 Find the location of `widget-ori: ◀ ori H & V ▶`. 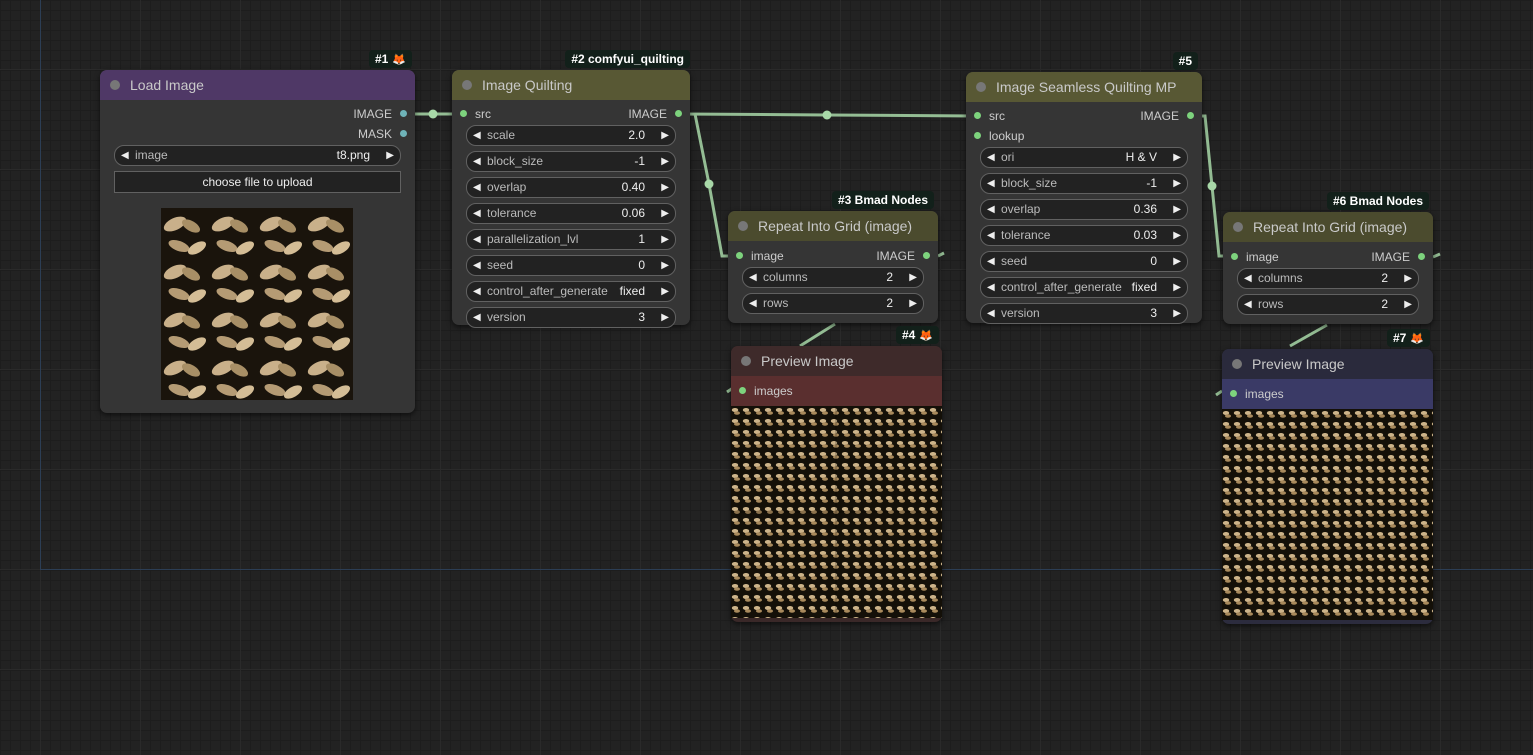

widget-ori: ◀ ori H & V ▶ is located at coordinates (1084, 157).